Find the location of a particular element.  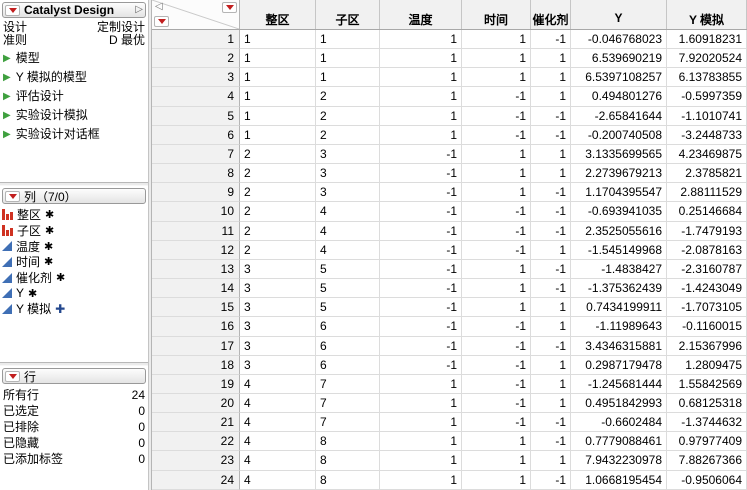

row-number-cell: 4 is located at coordinates (196, 97).